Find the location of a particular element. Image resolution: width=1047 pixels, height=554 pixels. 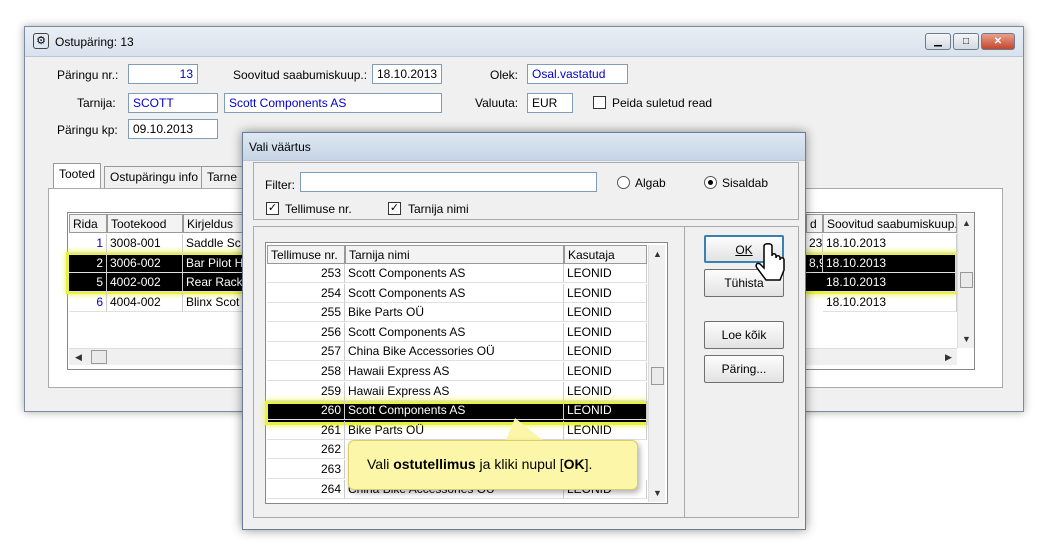

col-header-soovitud: Soovitud saabumiskuup. is located at coordinates (890, 223).